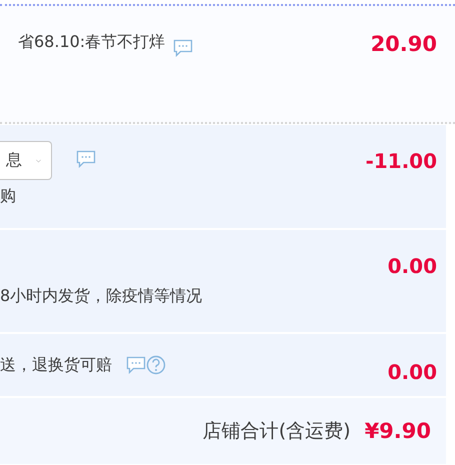  I want to click on service-text: 送，退换货可赔, so click(56, 365).